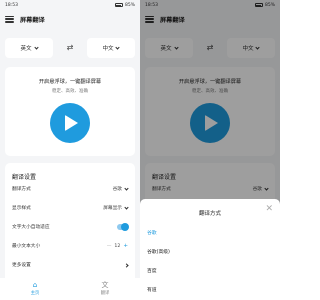 The image size is (320, 300). I want to click on setting-display-style: 显示样式 屏幕显示, so click(70, 208).